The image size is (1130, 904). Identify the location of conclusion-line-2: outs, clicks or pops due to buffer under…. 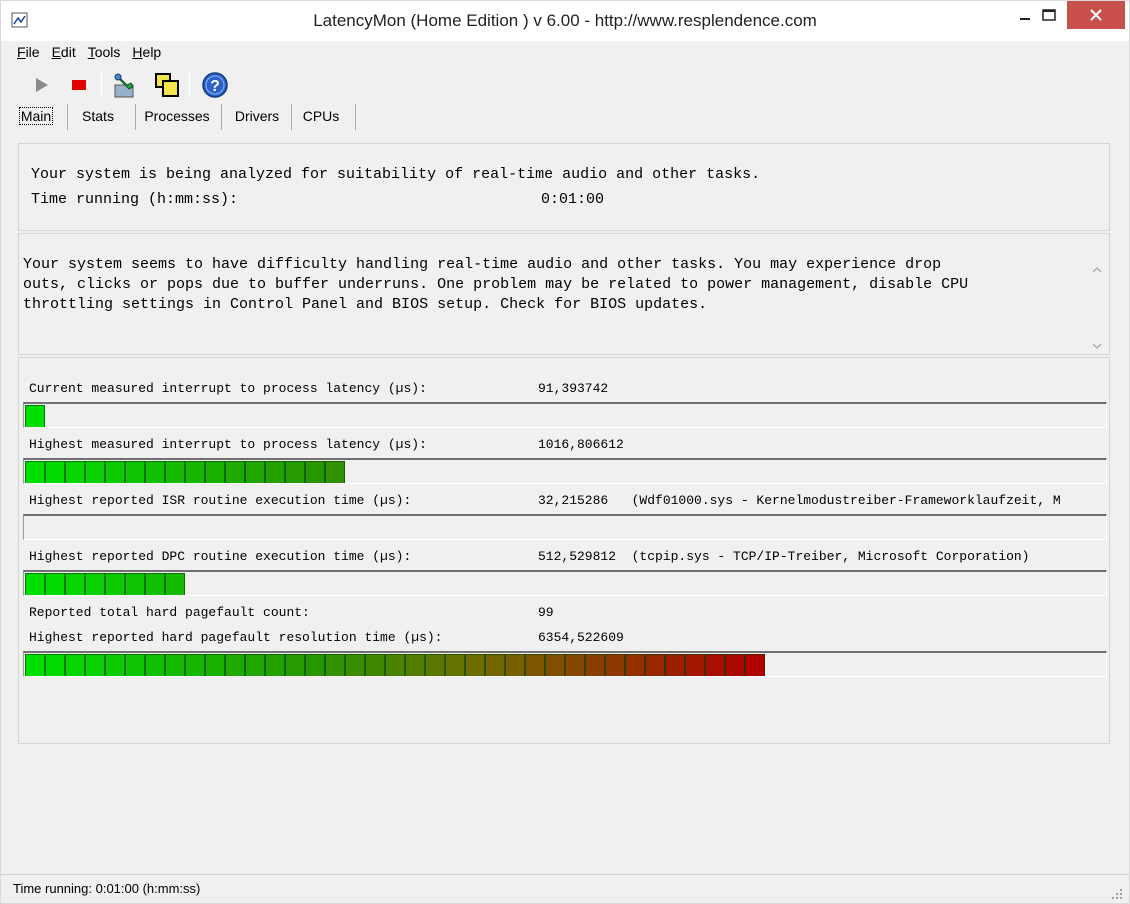
(496, 284).